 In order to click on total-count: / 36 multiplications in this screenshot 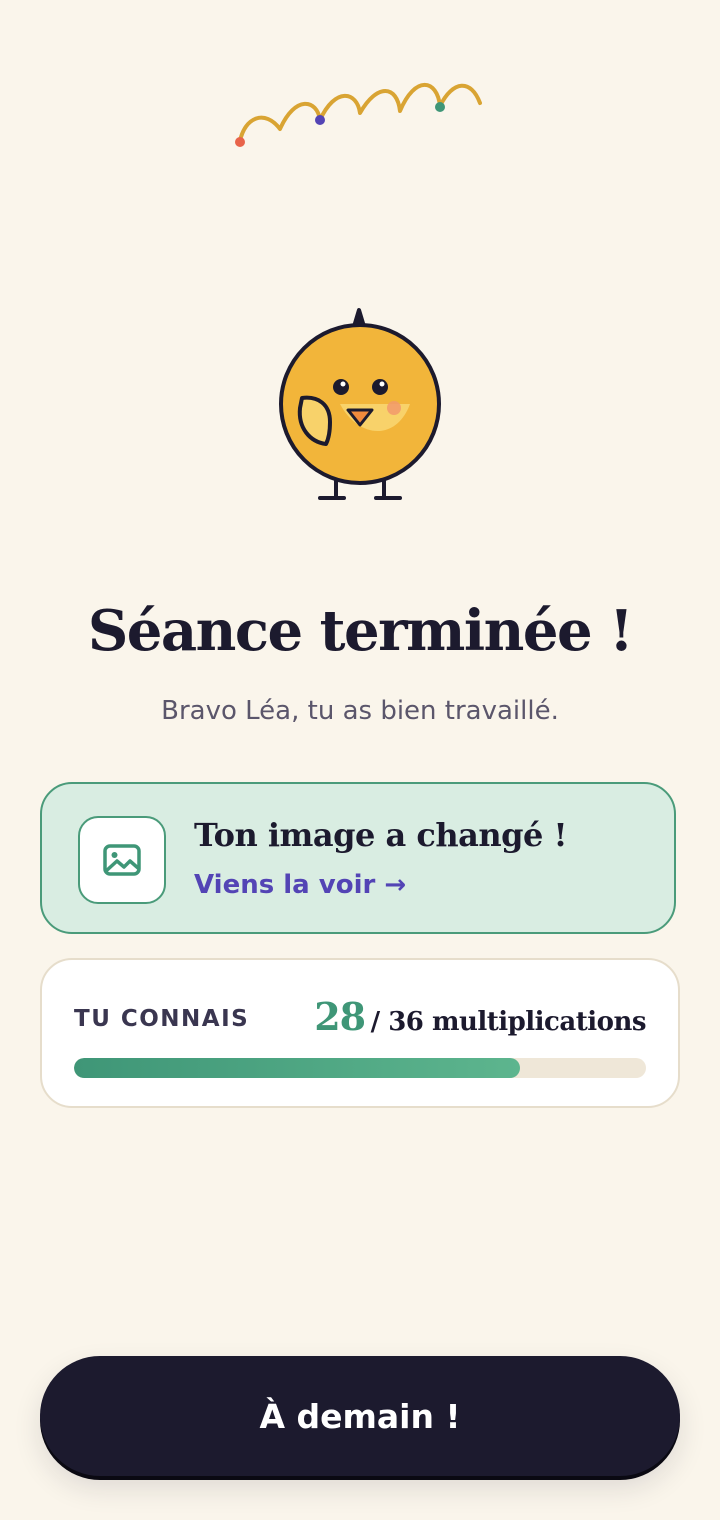, I will do `click(508, 1022)`.